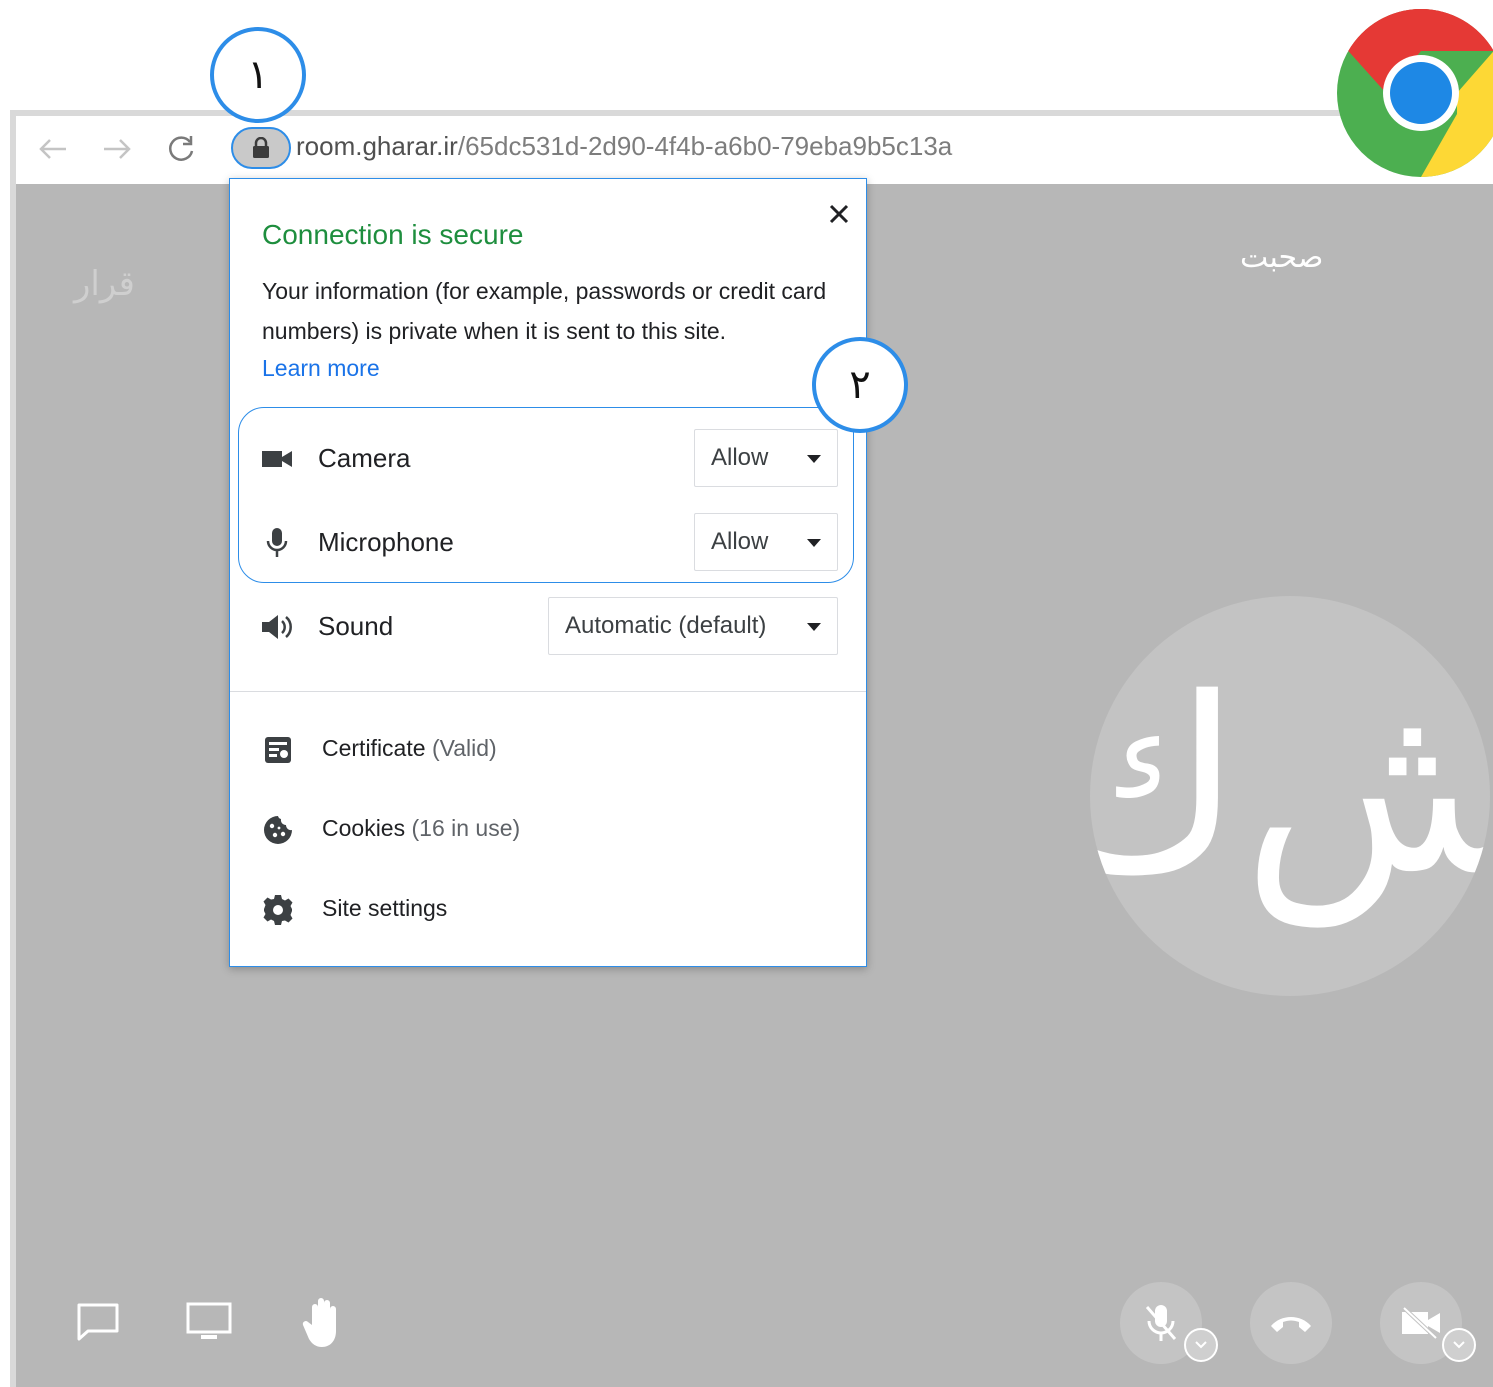 The image size is (1493, 1387). Describe the element at coordinates (319, 1322) in the screenshot. I see `hand-icon` at that location.